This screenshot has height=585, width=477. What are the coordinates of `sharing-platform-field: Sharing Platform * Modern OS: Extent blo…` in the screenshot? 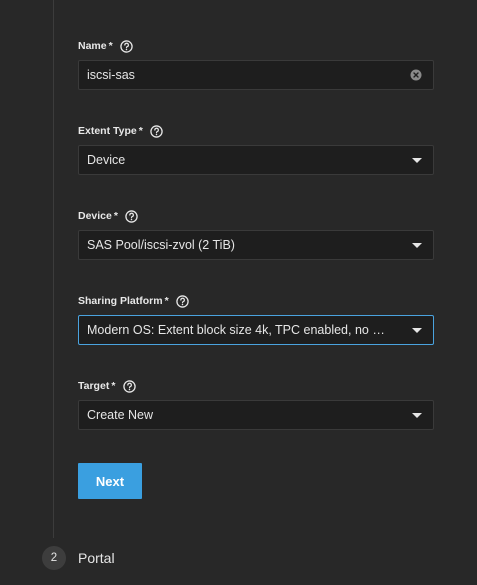 It's located at (256, 319).